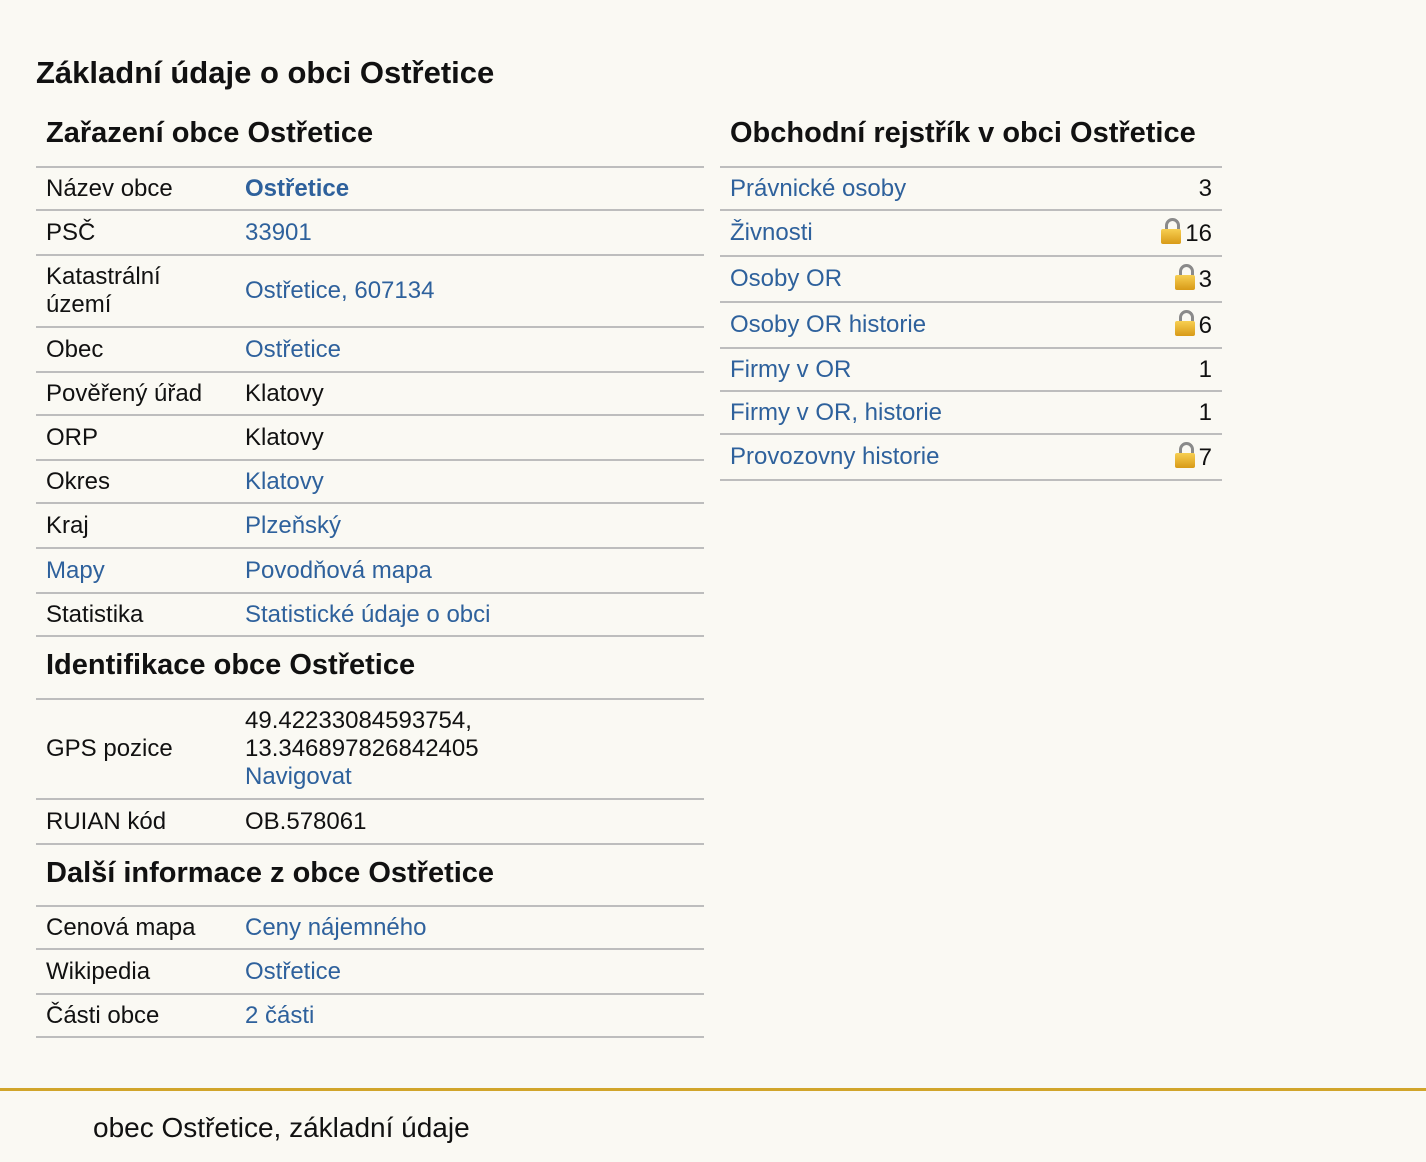 The width and height of the screenshot is (1426, 1162). What do you see at coordinates (836, 412) in the screenshot?
I see `link-firmy-v-or-historie: Firmy v OR, historie` at bounding box center [836, 412].